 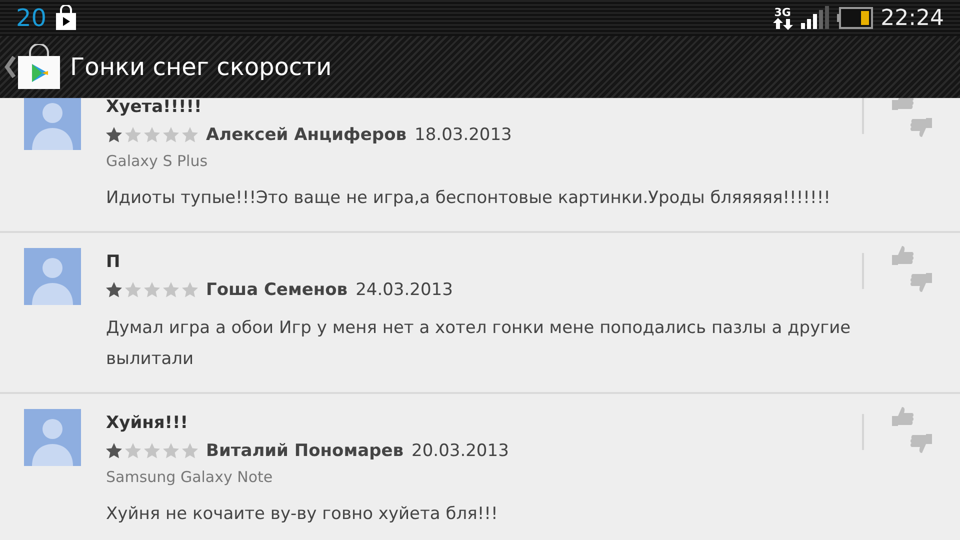 I want to click on review-title: Хуета!!!!!, so click(x=154, y=108).